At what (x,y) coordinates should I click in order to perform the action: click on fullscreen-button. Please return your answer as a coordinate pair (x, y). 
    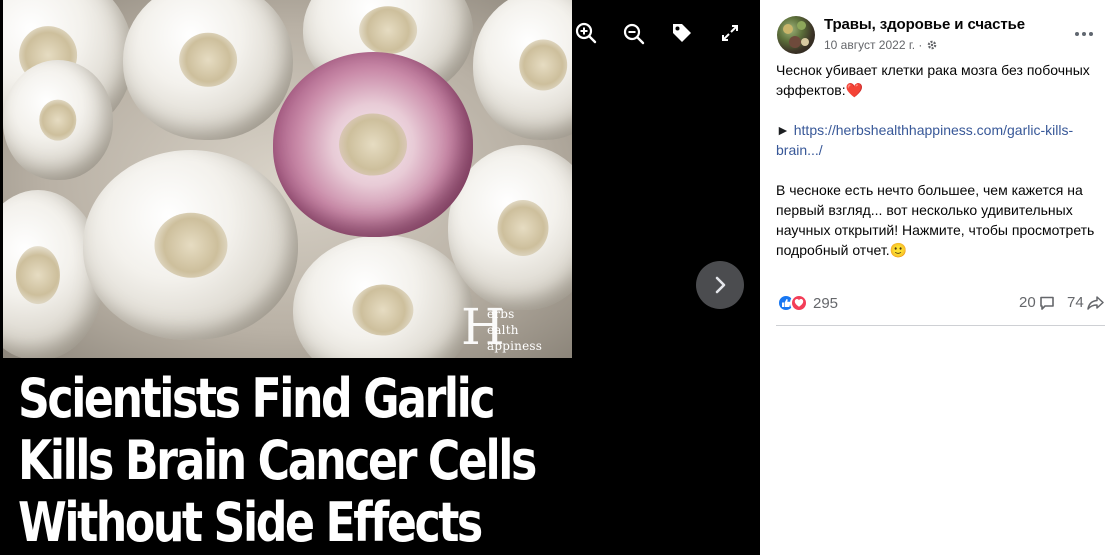
    Looking at the image, I should click on (730, 33).